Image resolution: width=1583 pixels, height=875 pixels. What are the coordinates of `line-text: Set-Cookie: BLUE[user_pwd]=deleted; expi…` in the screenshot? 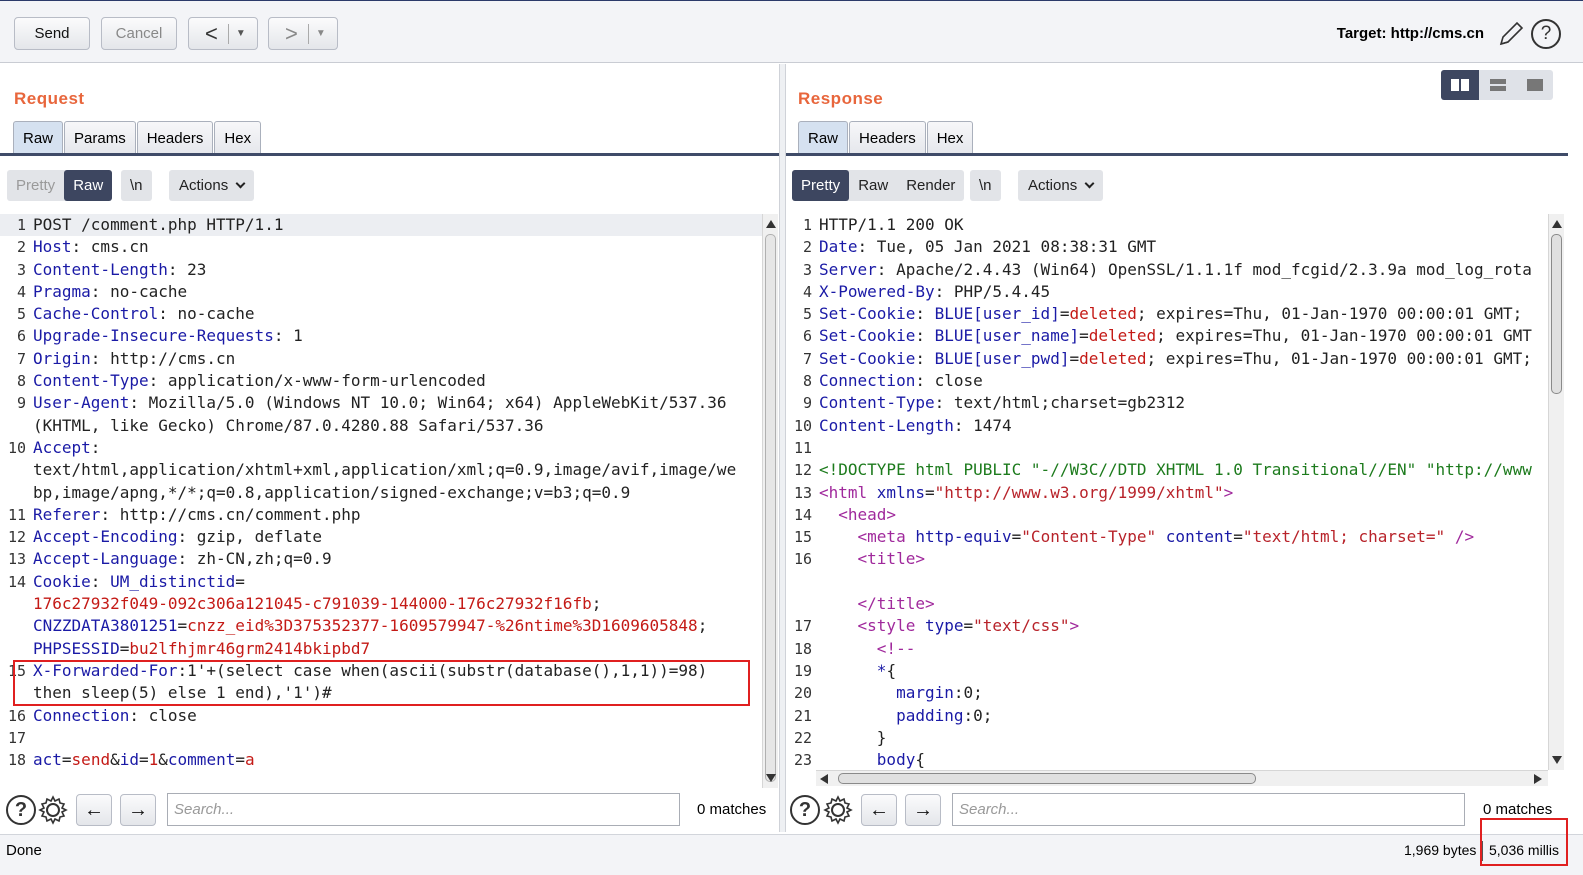 It's located at (1175, 359).